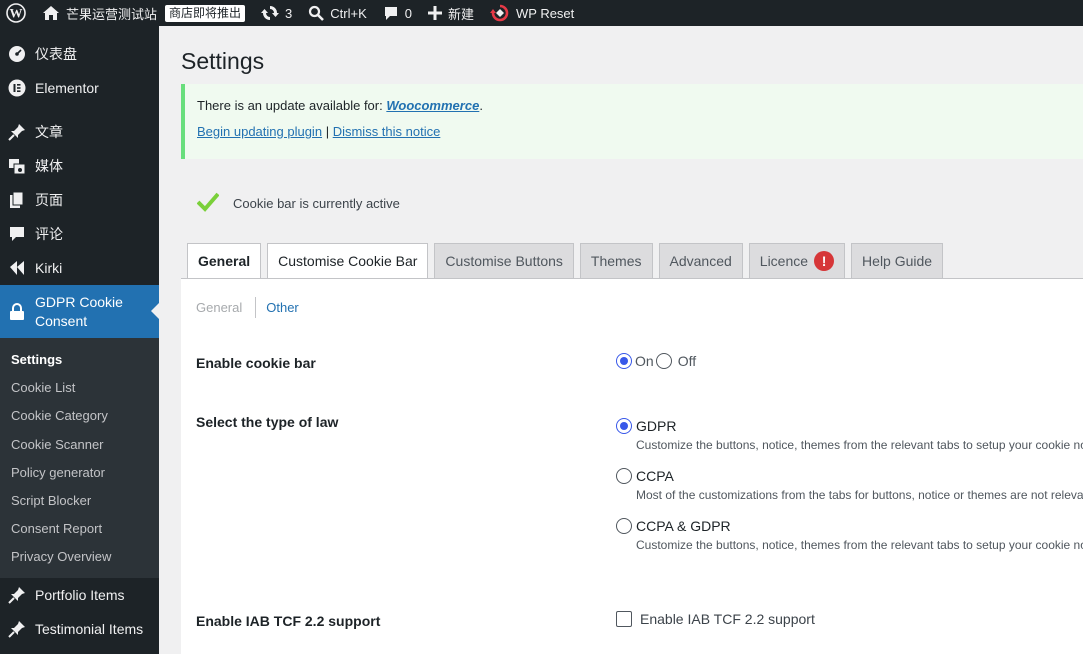 The width and height of the screenshot is (1083, 654). What do you see at coordinates (683, 526) in the screenshot?
I see `law-option-name: CCPA & GDPR` at bounding box center [683, 526].